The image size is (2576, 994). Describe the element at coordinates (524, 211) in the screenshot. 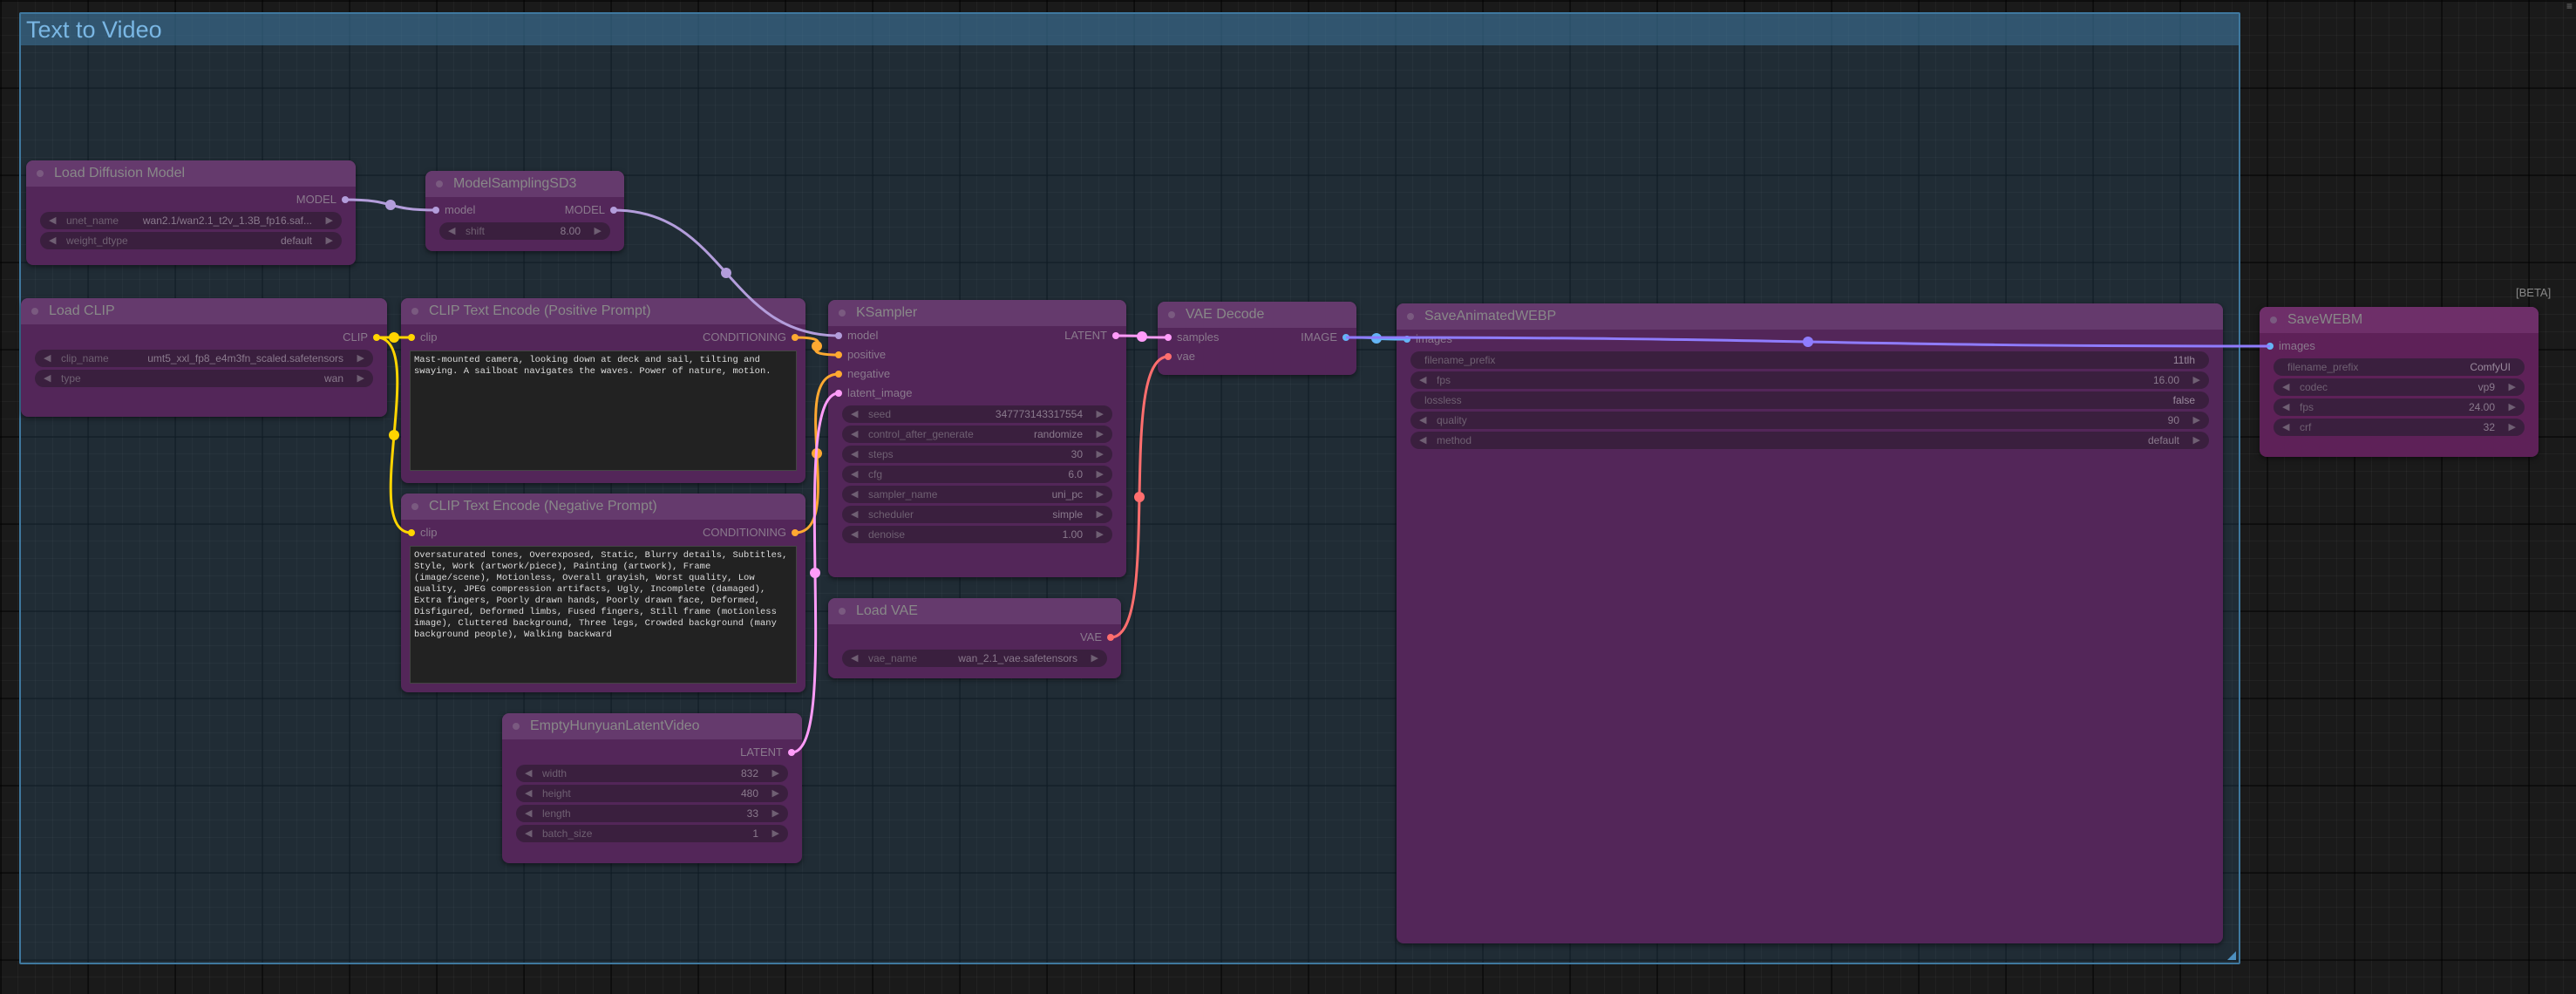

I see `node-model-sampling-sd3: ModelSamplingSD3 model MODEL ◀ shift 8.00 ▶` at that location.